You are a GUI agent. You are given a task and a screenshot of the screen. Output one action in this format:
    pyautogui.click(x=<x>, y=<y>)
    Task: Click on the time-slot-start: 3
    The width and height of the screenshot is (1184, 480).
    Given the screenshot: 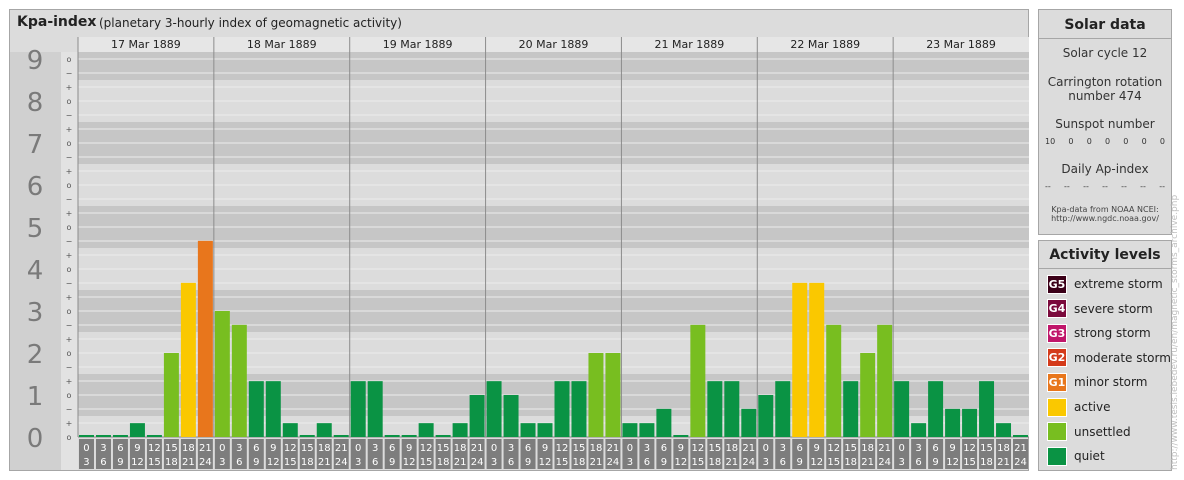 What is the action you would take?
    pyautogui.click(x=783, y=448)
    